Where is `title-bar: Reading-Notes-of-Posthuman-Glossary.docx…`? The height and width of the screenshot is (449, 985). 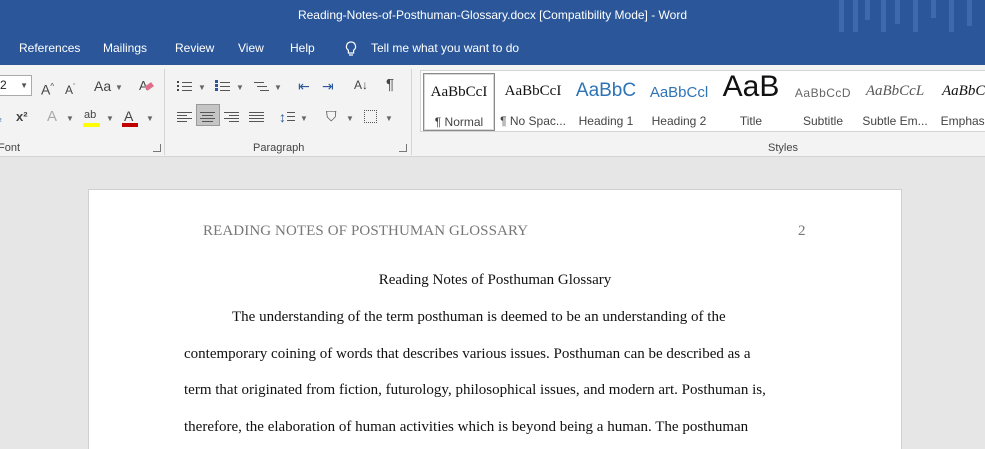
title-bar: Reading-Notes-of-Posthuman-Glossary.docx… is located at coordinates (492, 16).